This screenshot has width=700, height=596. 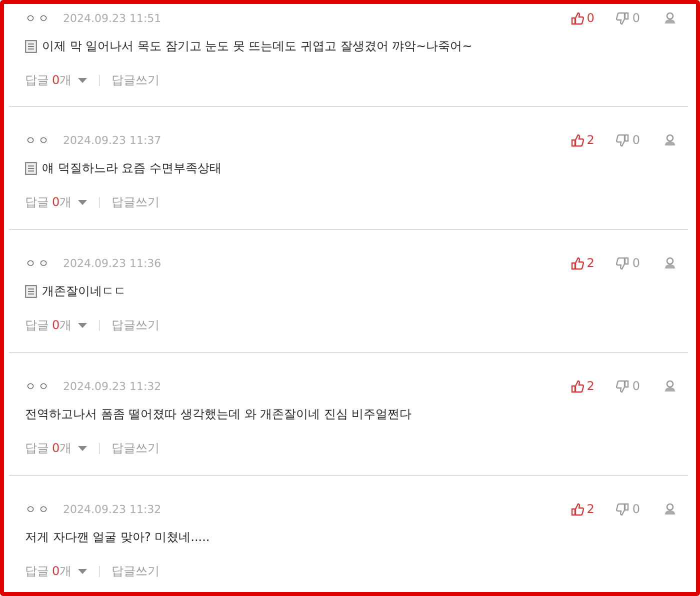 I want to click on comment-date: 2024.09.23 11:36, so click(x=112, y=263).